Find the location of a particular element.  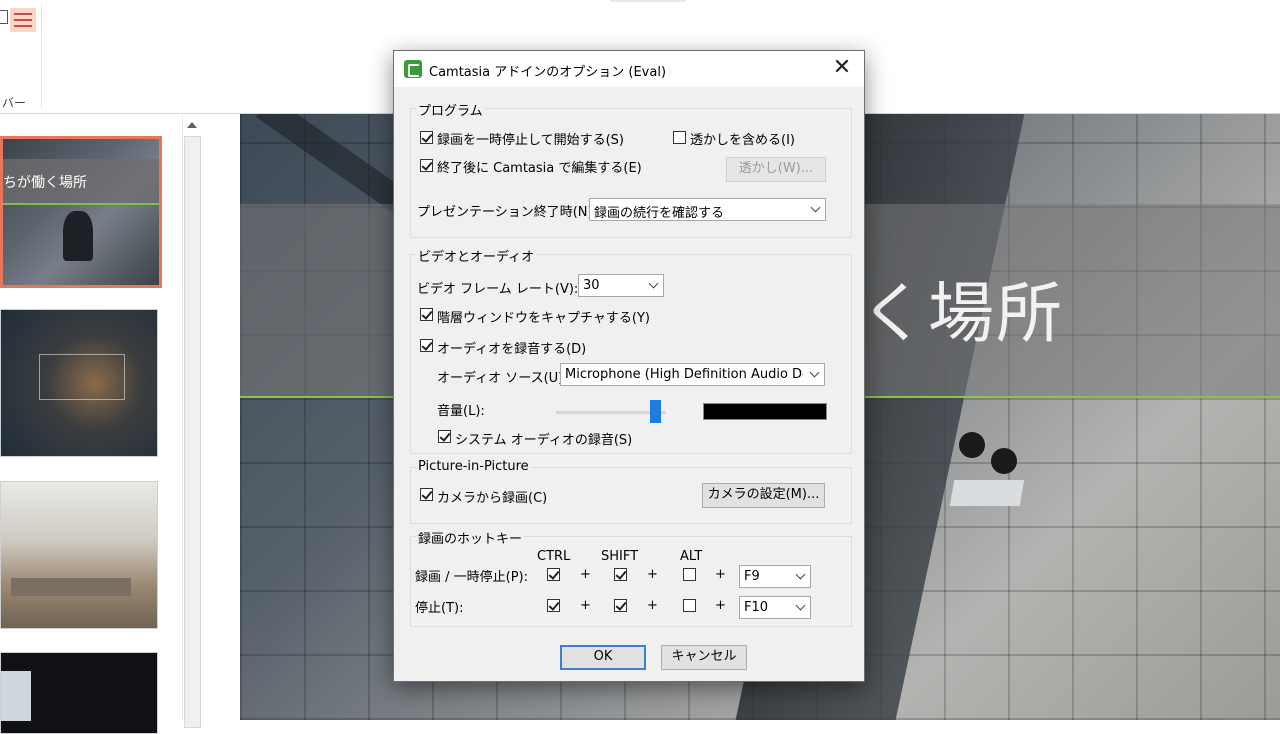

slide-laptop is located at coordinates (987, 493).